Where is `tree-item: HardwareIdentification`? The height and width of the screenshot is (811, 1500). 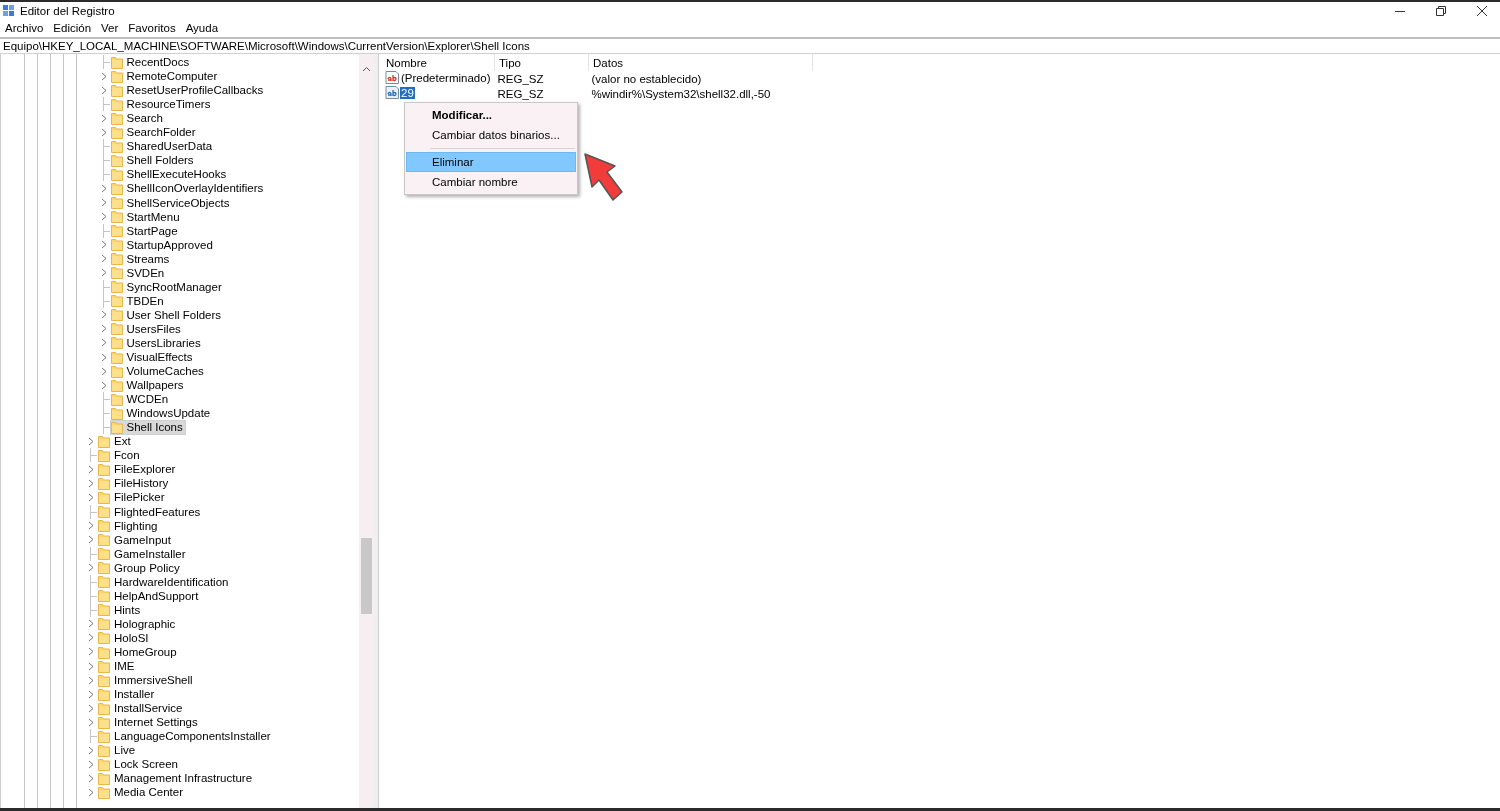
tree-item: HardwareIdentification is located at coordinates (164, 582).